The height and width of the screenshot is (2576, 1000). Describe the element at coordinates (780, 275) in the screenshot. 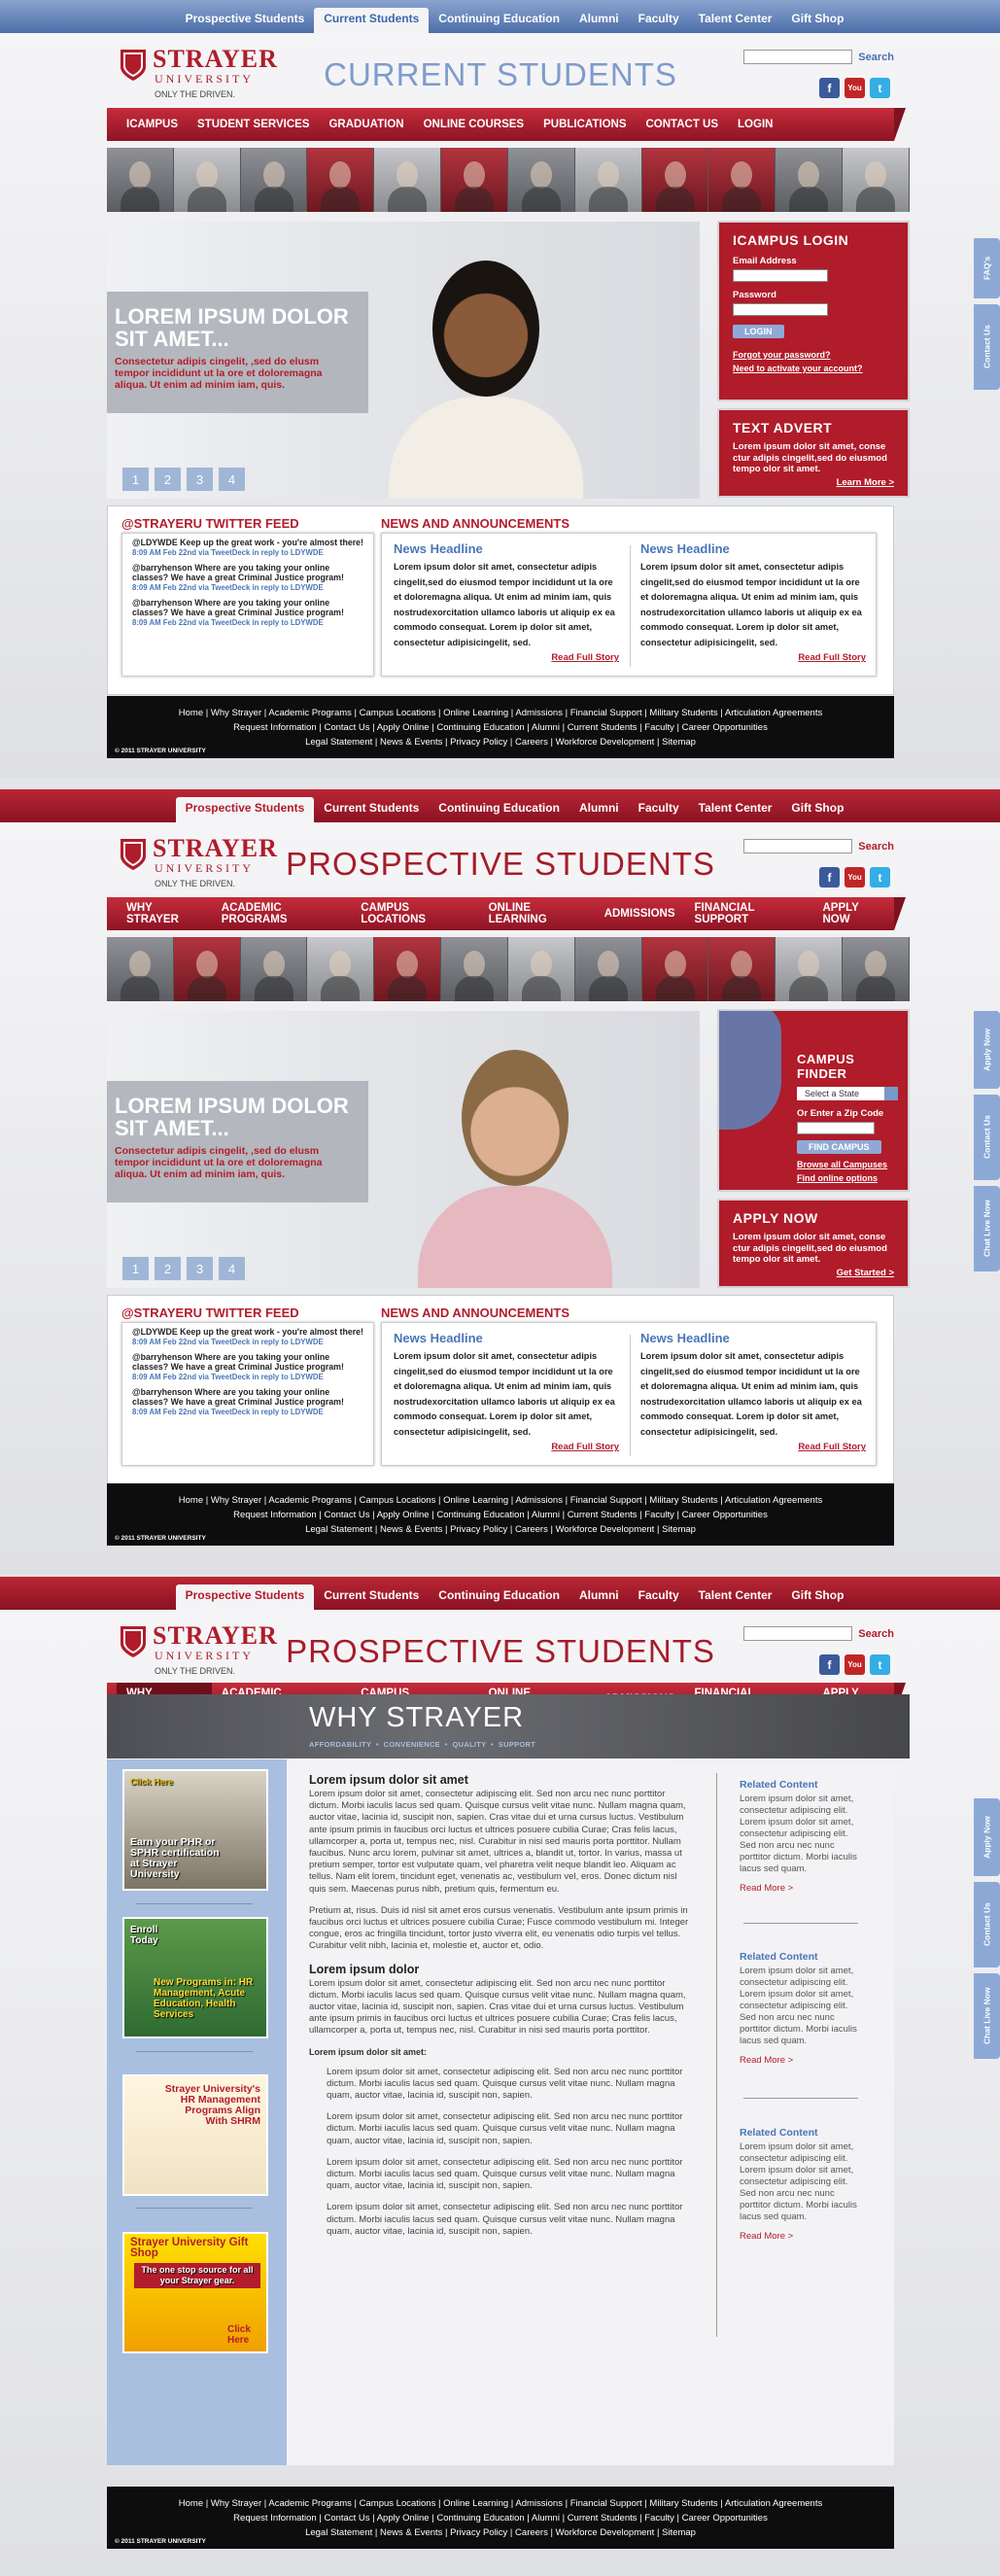

I see `email-field` at that location.